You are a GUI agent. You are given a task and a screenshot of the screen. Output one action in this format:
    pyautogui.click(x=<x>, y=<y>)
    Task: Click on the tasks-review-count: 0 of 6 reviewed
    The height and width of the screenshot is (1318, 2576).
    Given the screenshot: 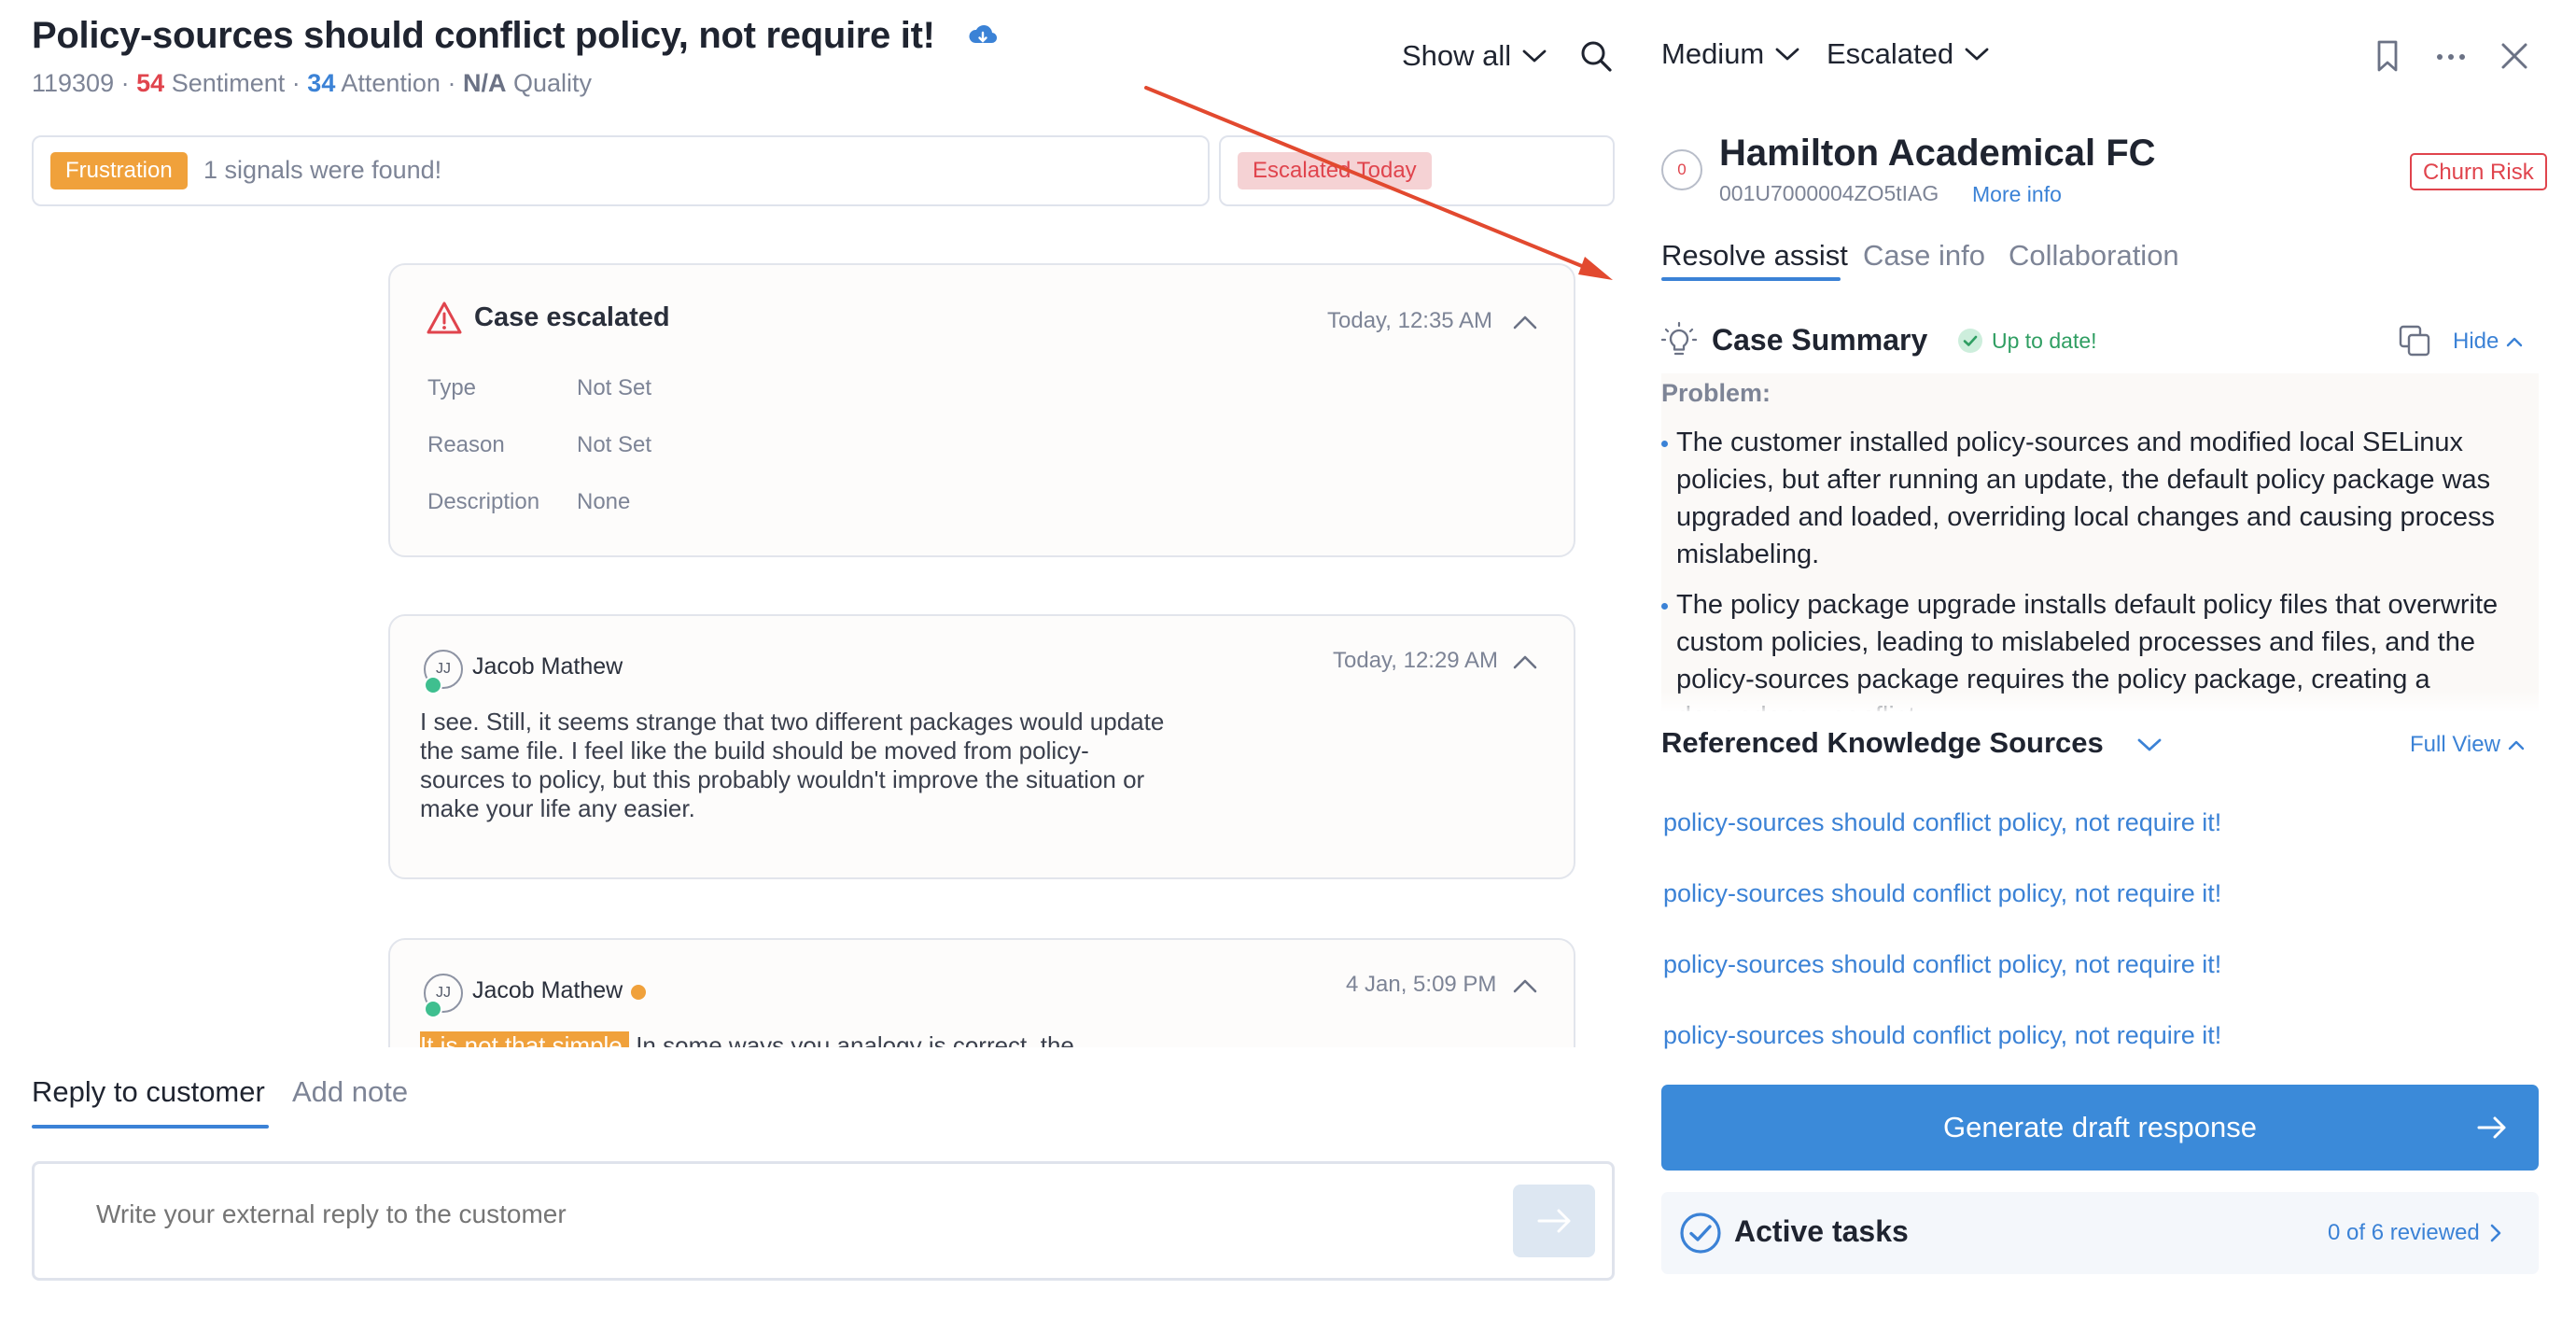 What is the action you would take?
    pyautogui.click(x=2415, y=1233)
    